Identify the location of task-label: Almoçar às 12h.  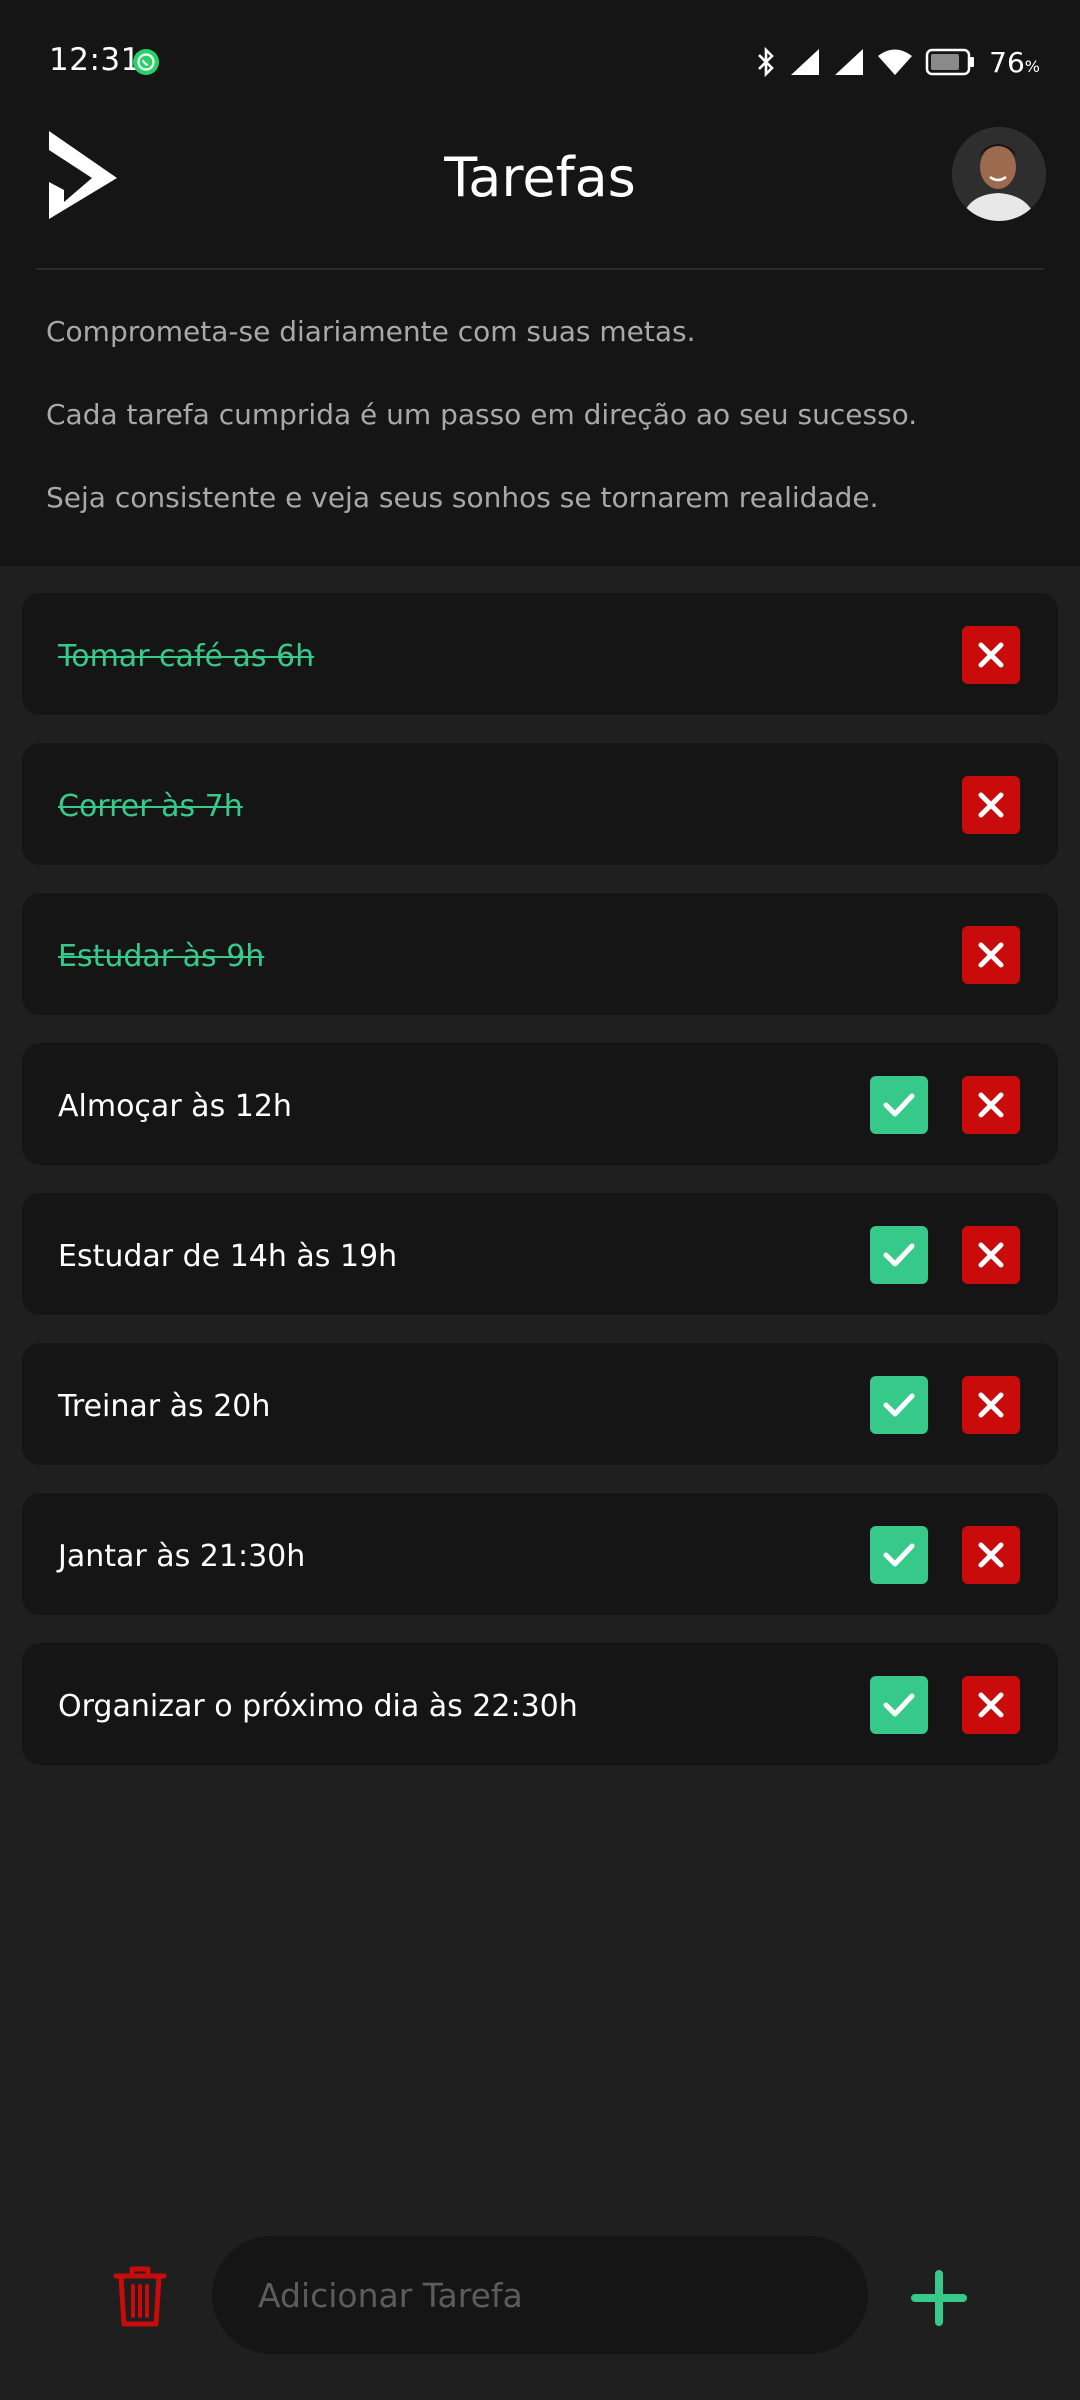
(175, 1104).